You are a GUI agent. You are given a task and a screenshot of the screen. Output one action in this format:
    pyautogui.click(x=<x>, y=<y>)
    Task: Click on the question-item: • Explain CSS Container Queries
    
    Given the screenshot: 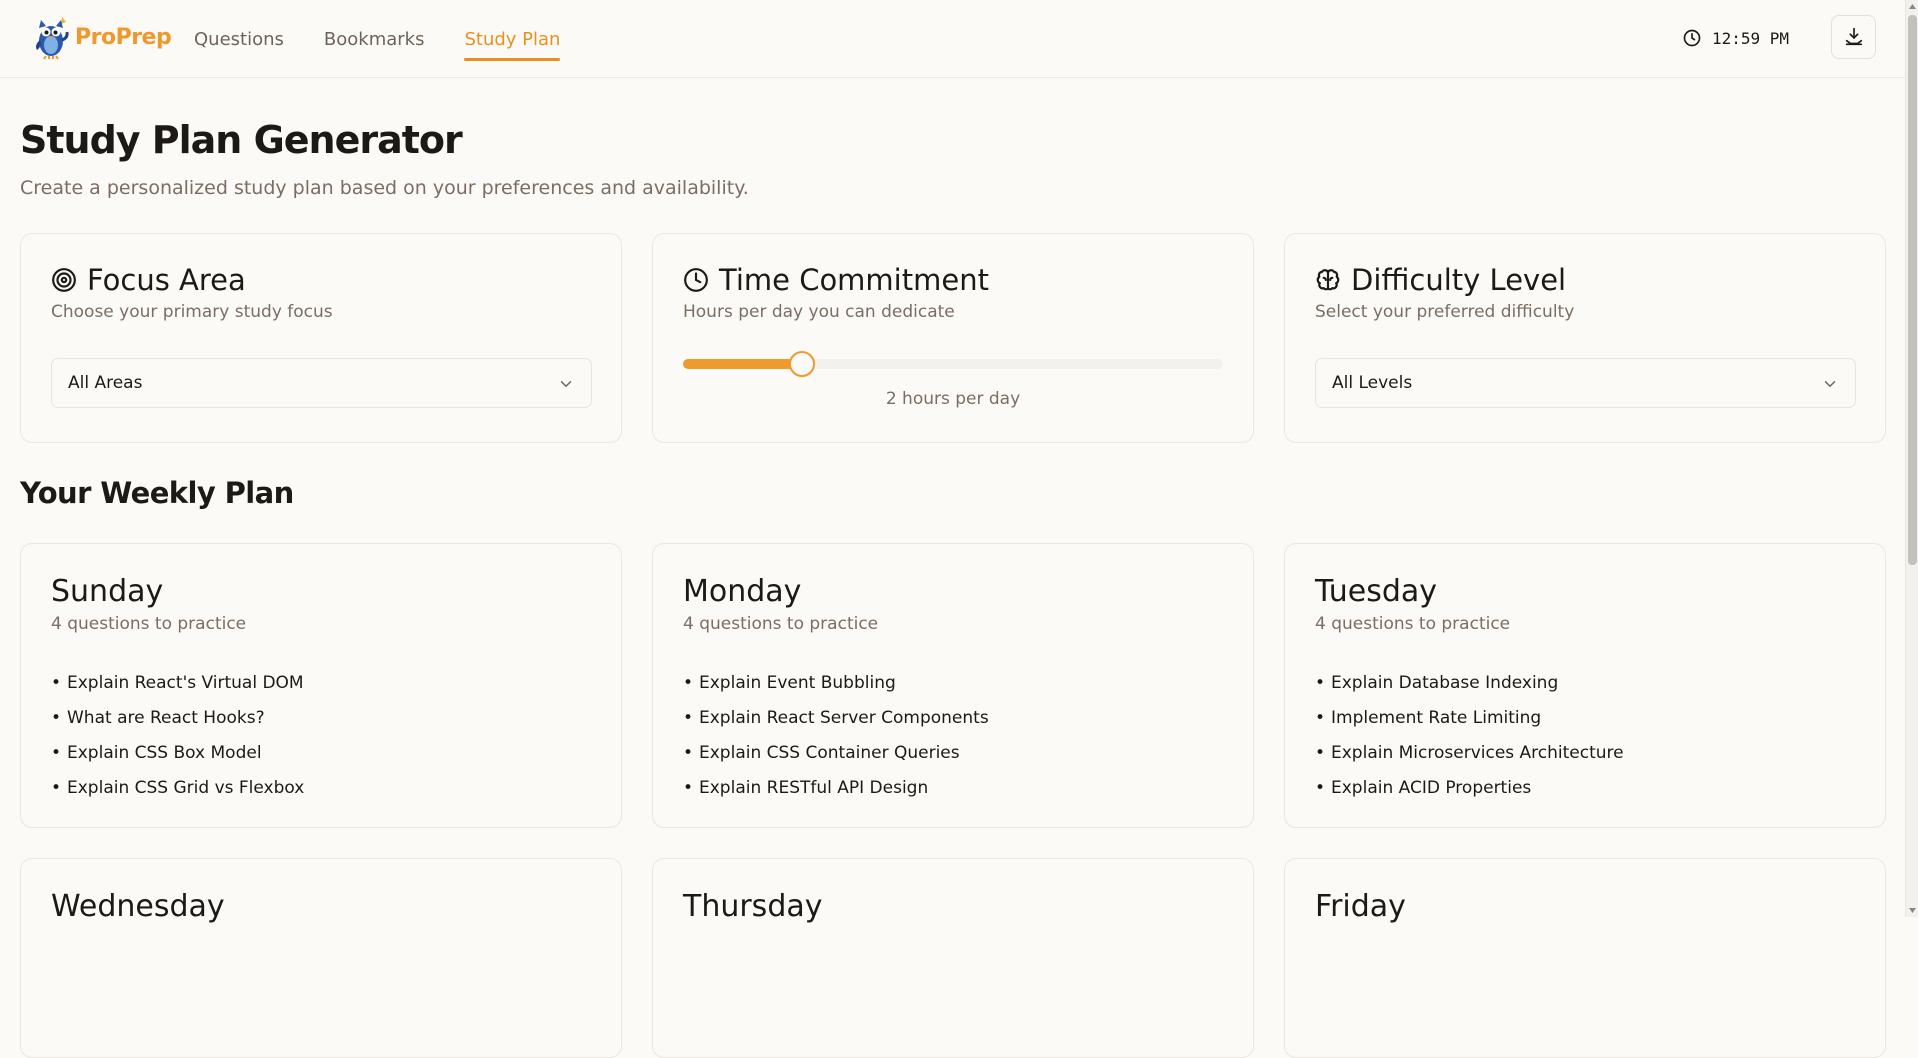 What is the action you would take?
    pyautogui.click(x=836, y=752)
    